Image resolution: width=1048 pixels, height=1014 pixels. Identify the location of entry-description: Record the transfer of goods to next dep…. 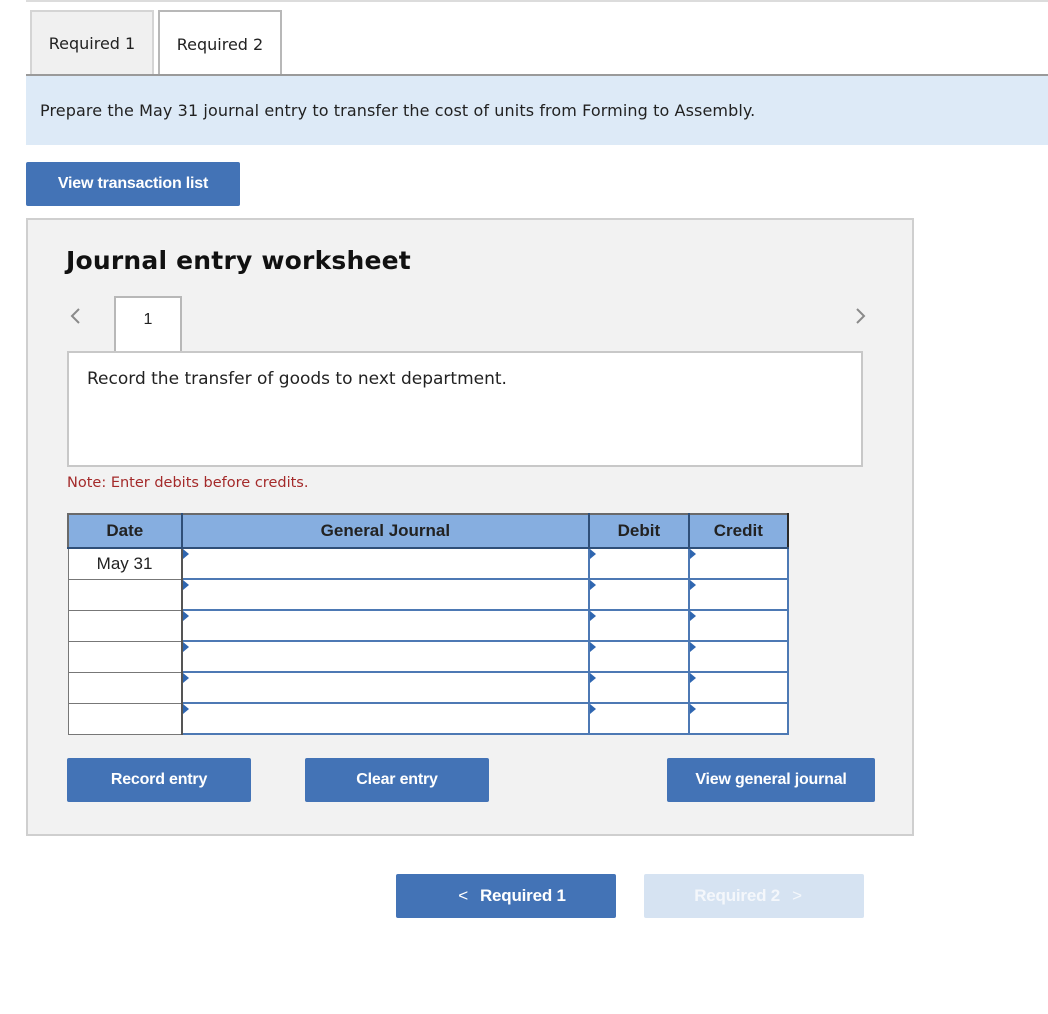
(297, 379).